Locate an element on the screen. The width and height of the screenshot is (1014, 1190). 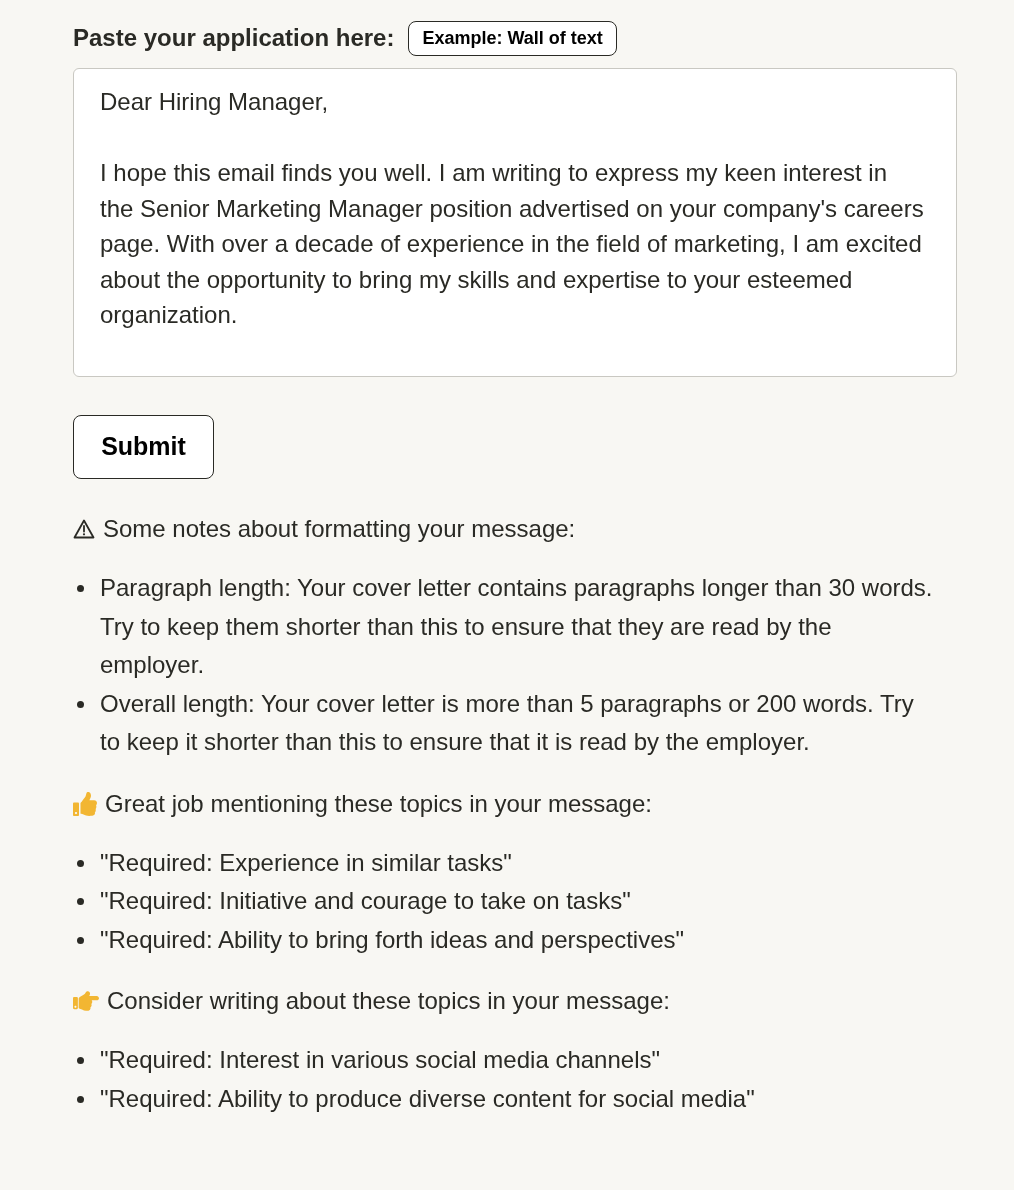
section-heading: Great job mentioning these topics in your message: is located at coordinates (378, 803).